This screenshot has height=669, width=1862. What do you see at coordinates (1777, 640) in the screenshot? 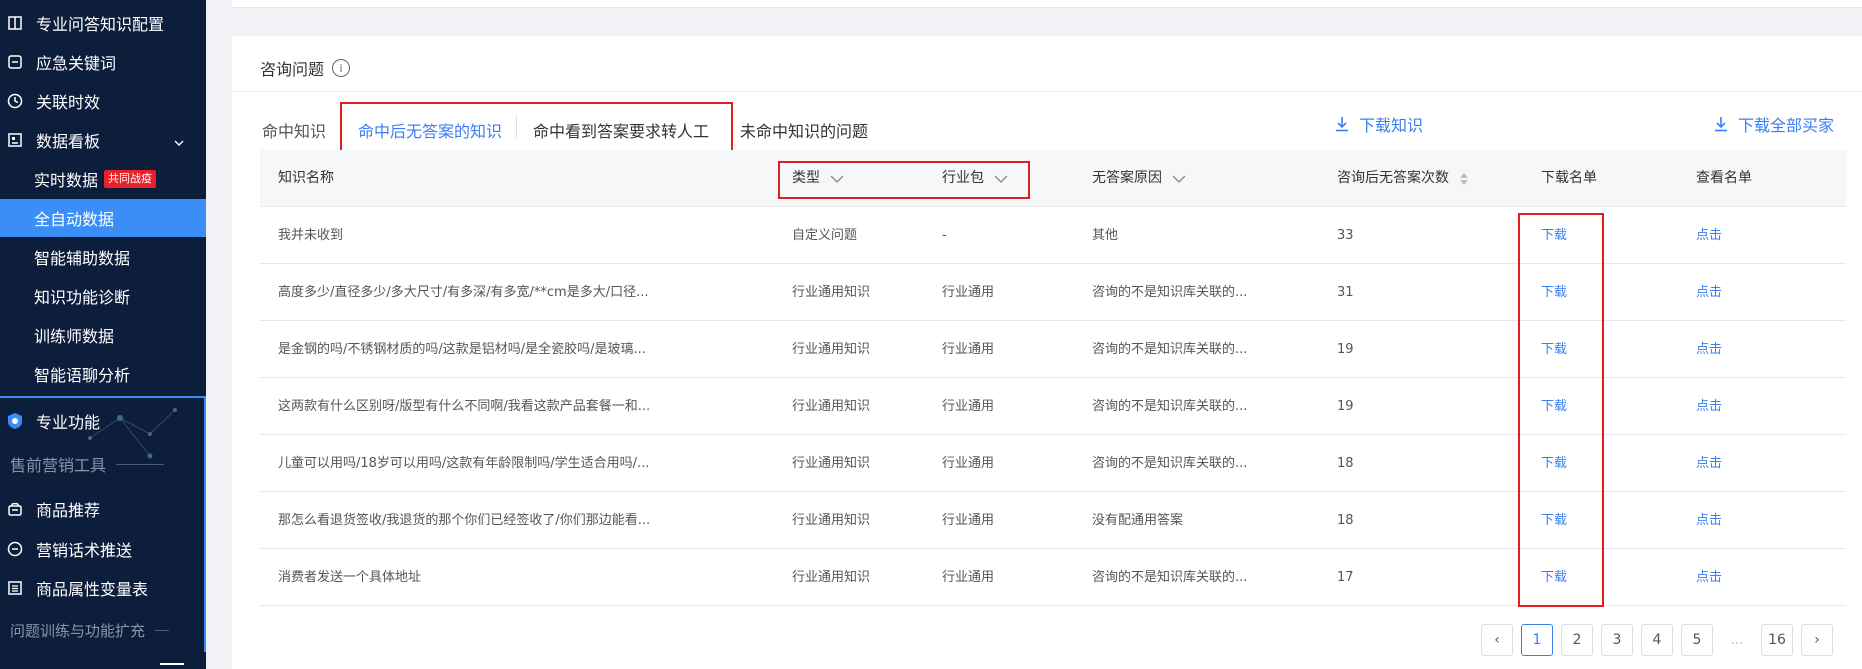
I see `pagination-page: 16` at bounding box center [1777, 640].